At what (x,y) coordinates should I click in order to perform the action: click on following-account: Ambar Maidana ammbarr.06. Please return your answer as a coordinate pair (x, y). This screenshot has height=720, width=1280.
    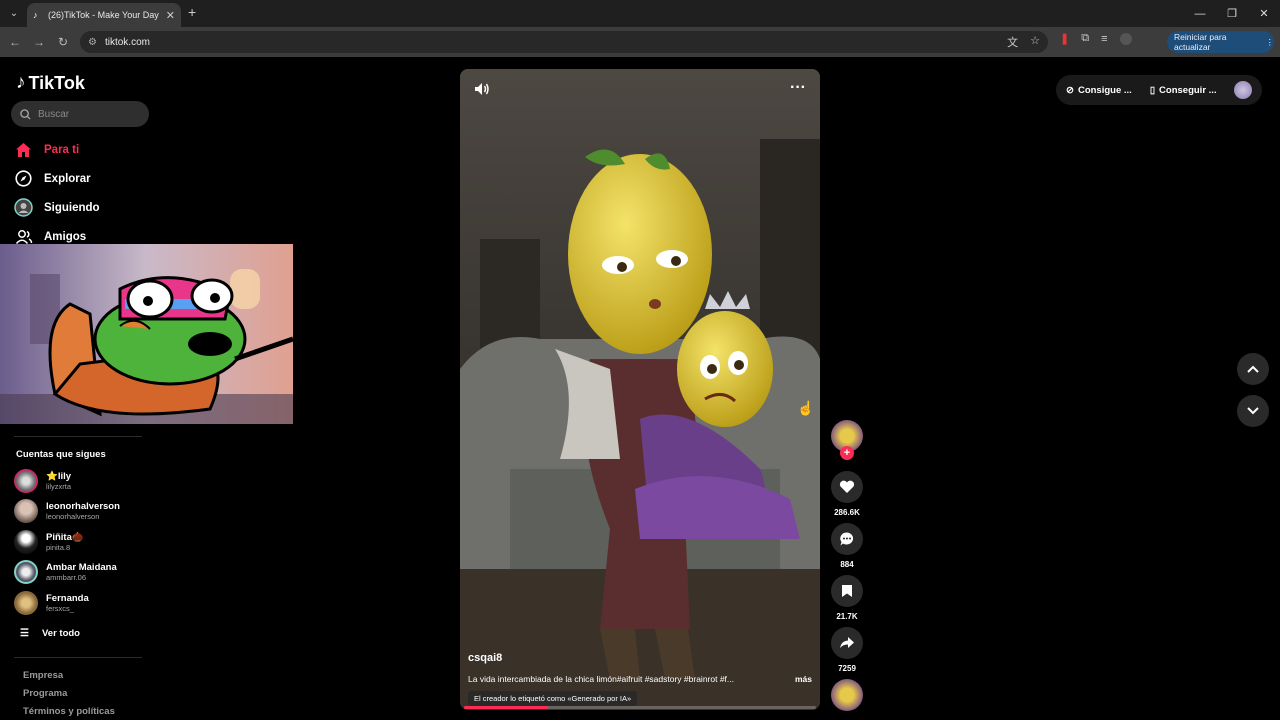
    Looking at the image, I should click on (65, 572).